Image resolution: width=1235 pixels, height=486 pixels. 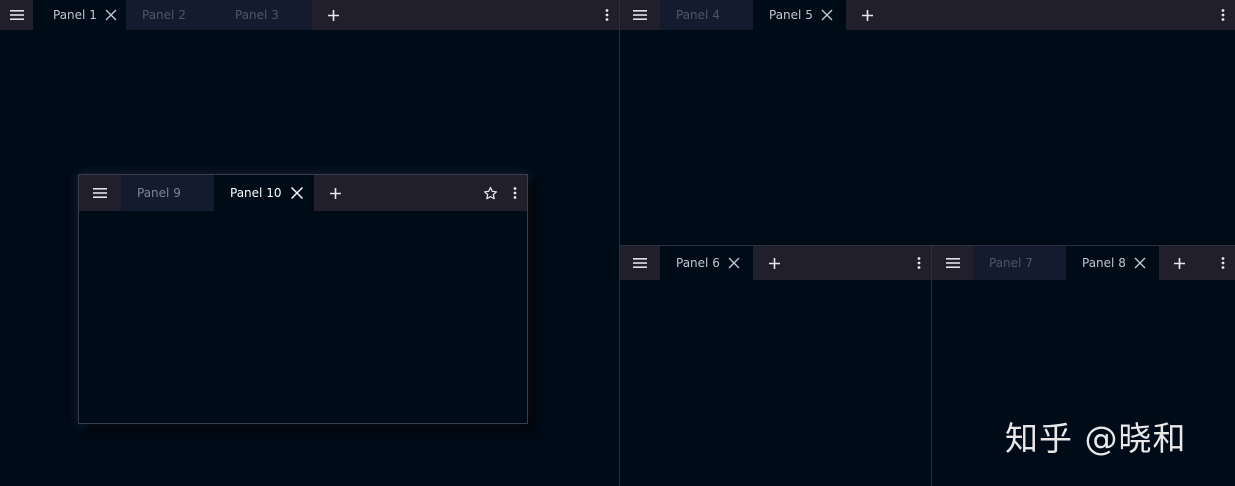 I want to click on tab-panel-1: Panel 1, so click(x=79, y=15).